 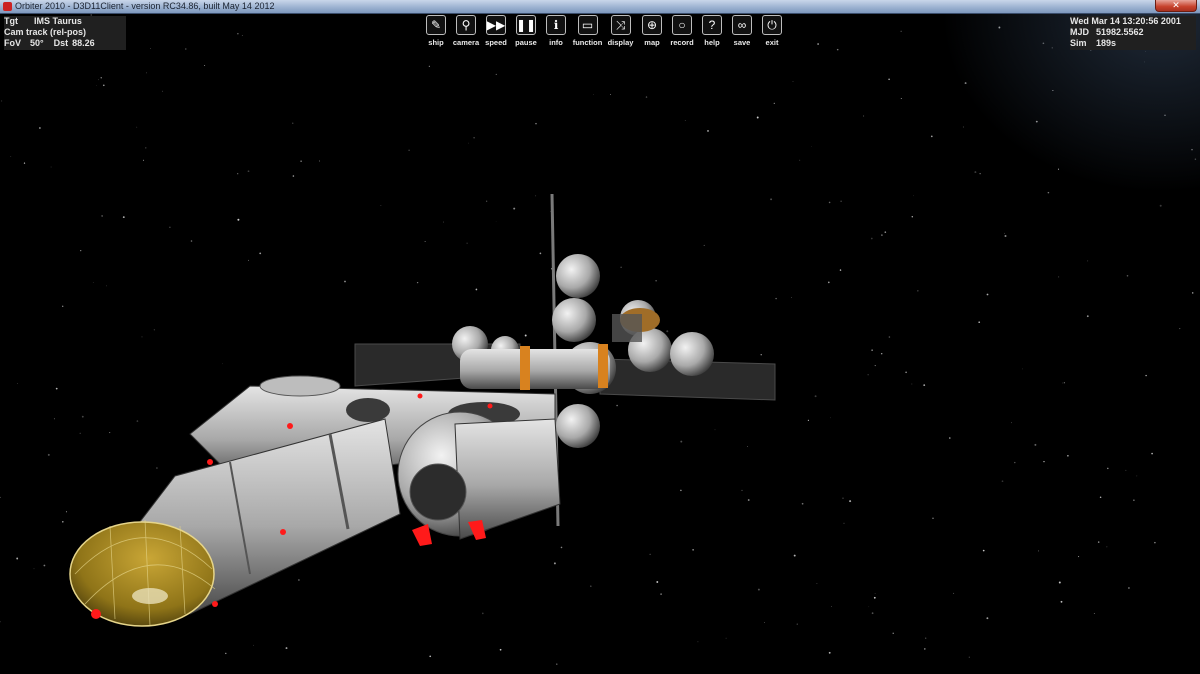 I want to click on camera-button-label: camera, so click(x=466, y=42).